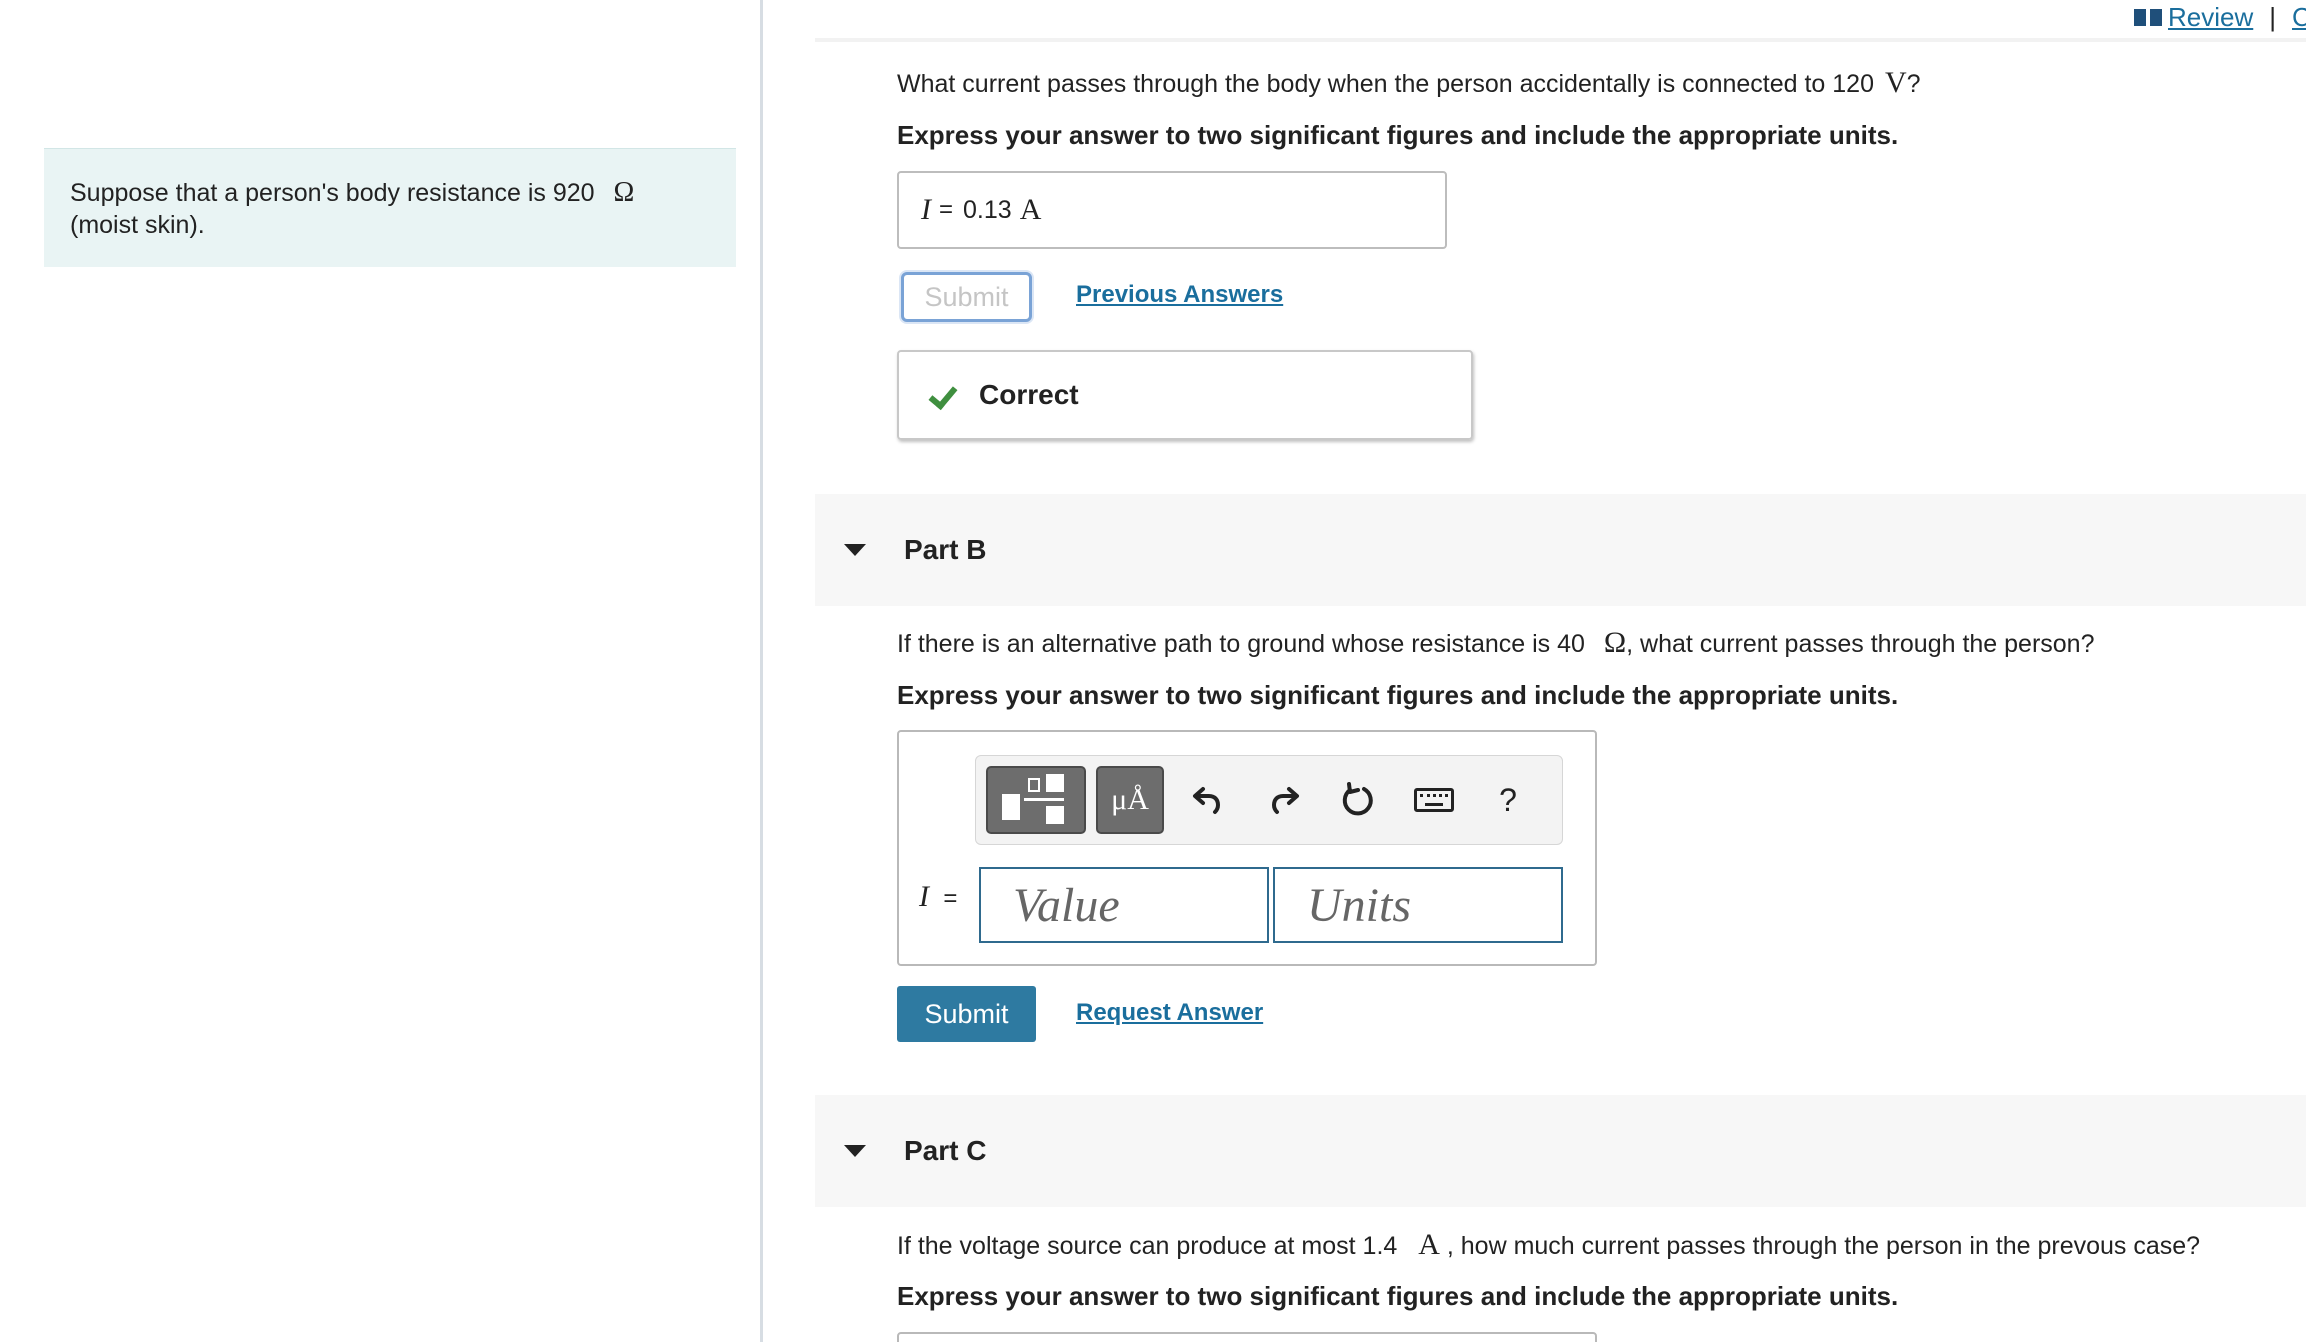  I want to click on previous-answers-link: Previous Answers, so click(1179, 295).